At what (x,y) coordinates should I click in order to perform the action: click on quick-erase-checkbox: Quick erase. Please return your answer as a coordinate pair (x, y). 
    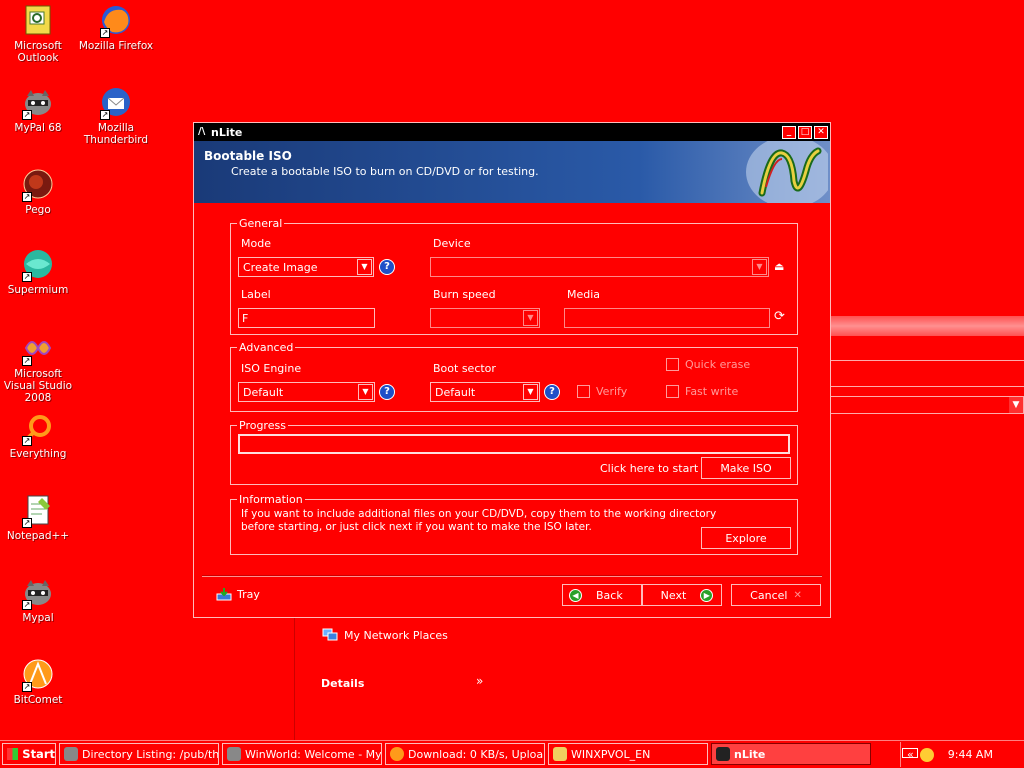
    Looking at the image, I should click on (708, 364).